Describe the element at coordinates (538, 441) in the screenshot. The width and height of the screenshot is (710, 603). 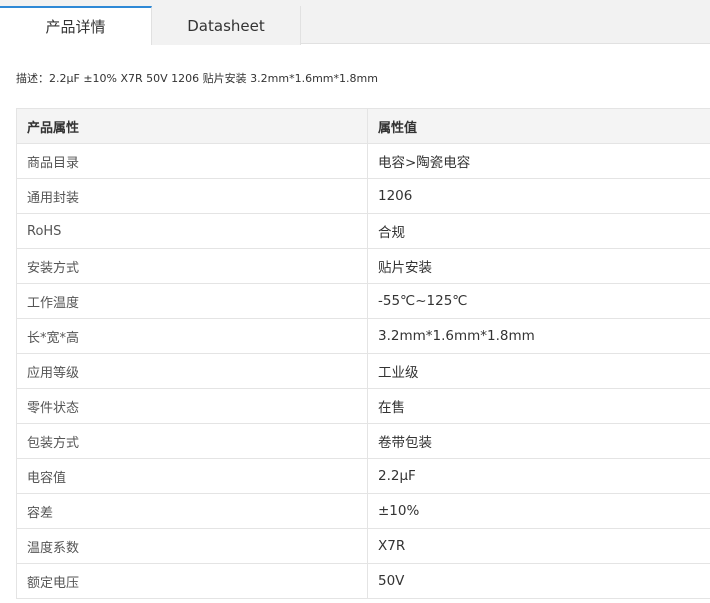
I see `attribute-value: 卷带包装` at that location.